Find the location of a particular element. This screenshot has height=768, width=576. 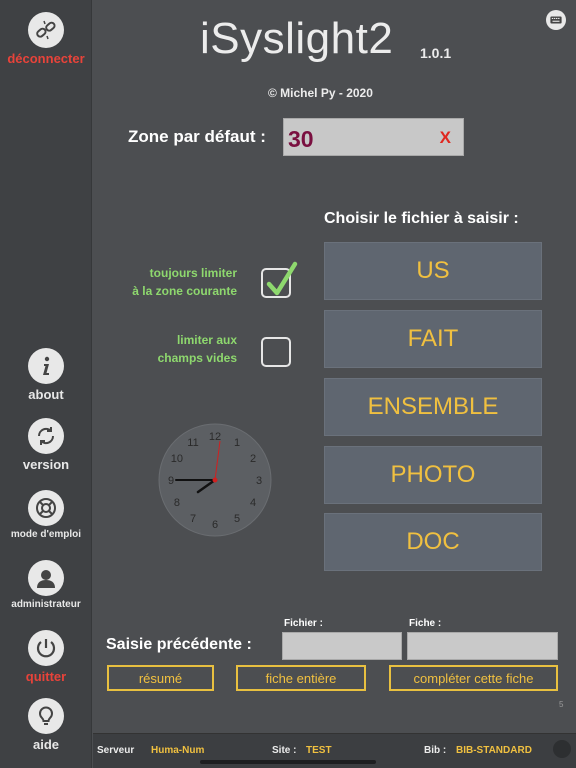

clock-number: 9 is located at coordinates (171, 481).